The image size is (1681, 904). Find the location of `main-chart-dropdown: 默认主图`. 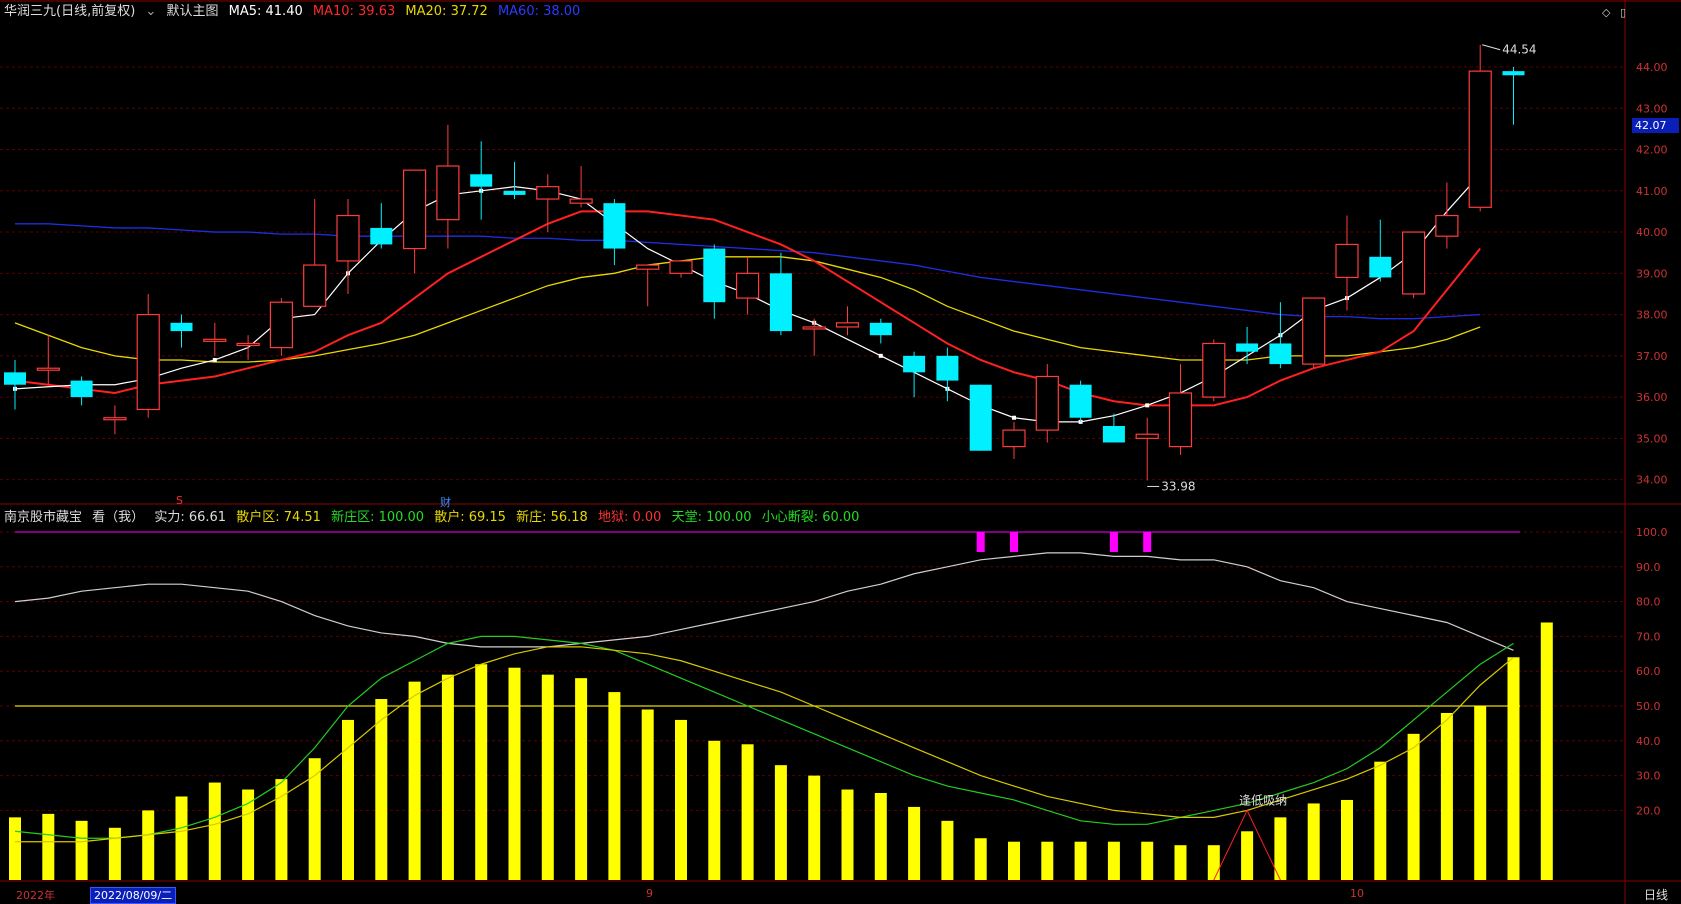

main-chart-dropdown: 默认主图 is located at coordinates (192, 11).